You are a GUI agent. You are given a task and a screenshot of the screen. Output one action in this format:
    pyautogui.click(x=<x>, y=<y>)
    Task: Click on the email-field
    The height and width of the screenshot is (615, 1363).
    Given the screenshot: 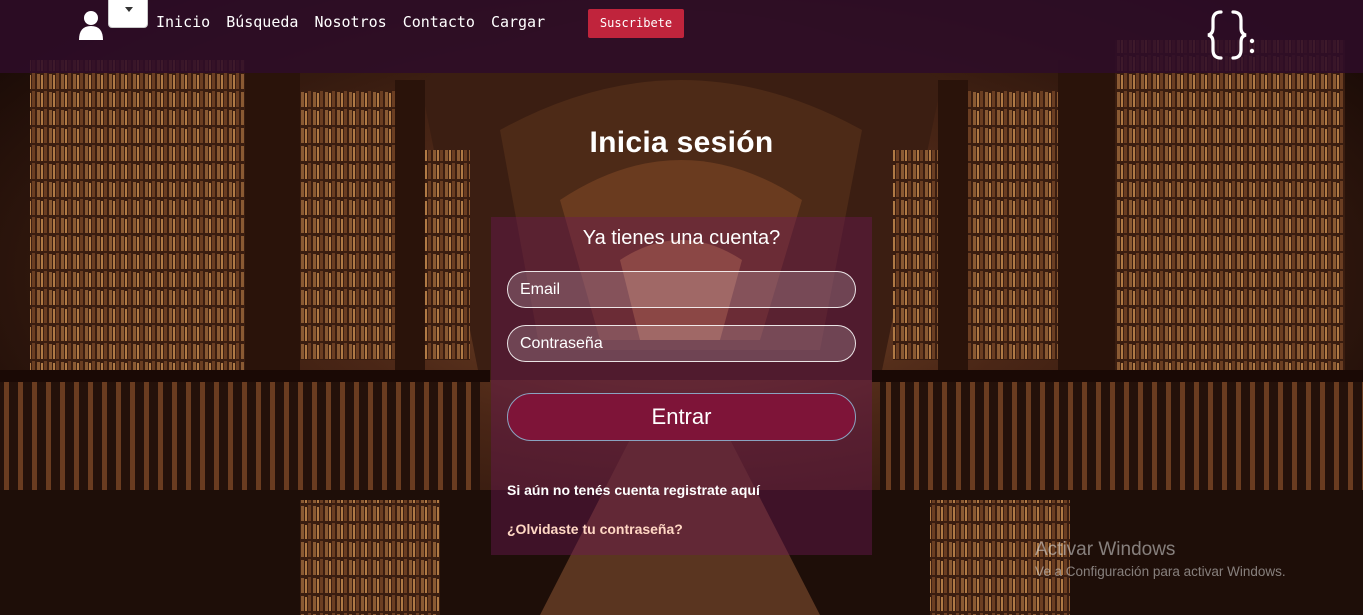 What is the action you would take?
    pyautogui.click(x=681, y=289)
    